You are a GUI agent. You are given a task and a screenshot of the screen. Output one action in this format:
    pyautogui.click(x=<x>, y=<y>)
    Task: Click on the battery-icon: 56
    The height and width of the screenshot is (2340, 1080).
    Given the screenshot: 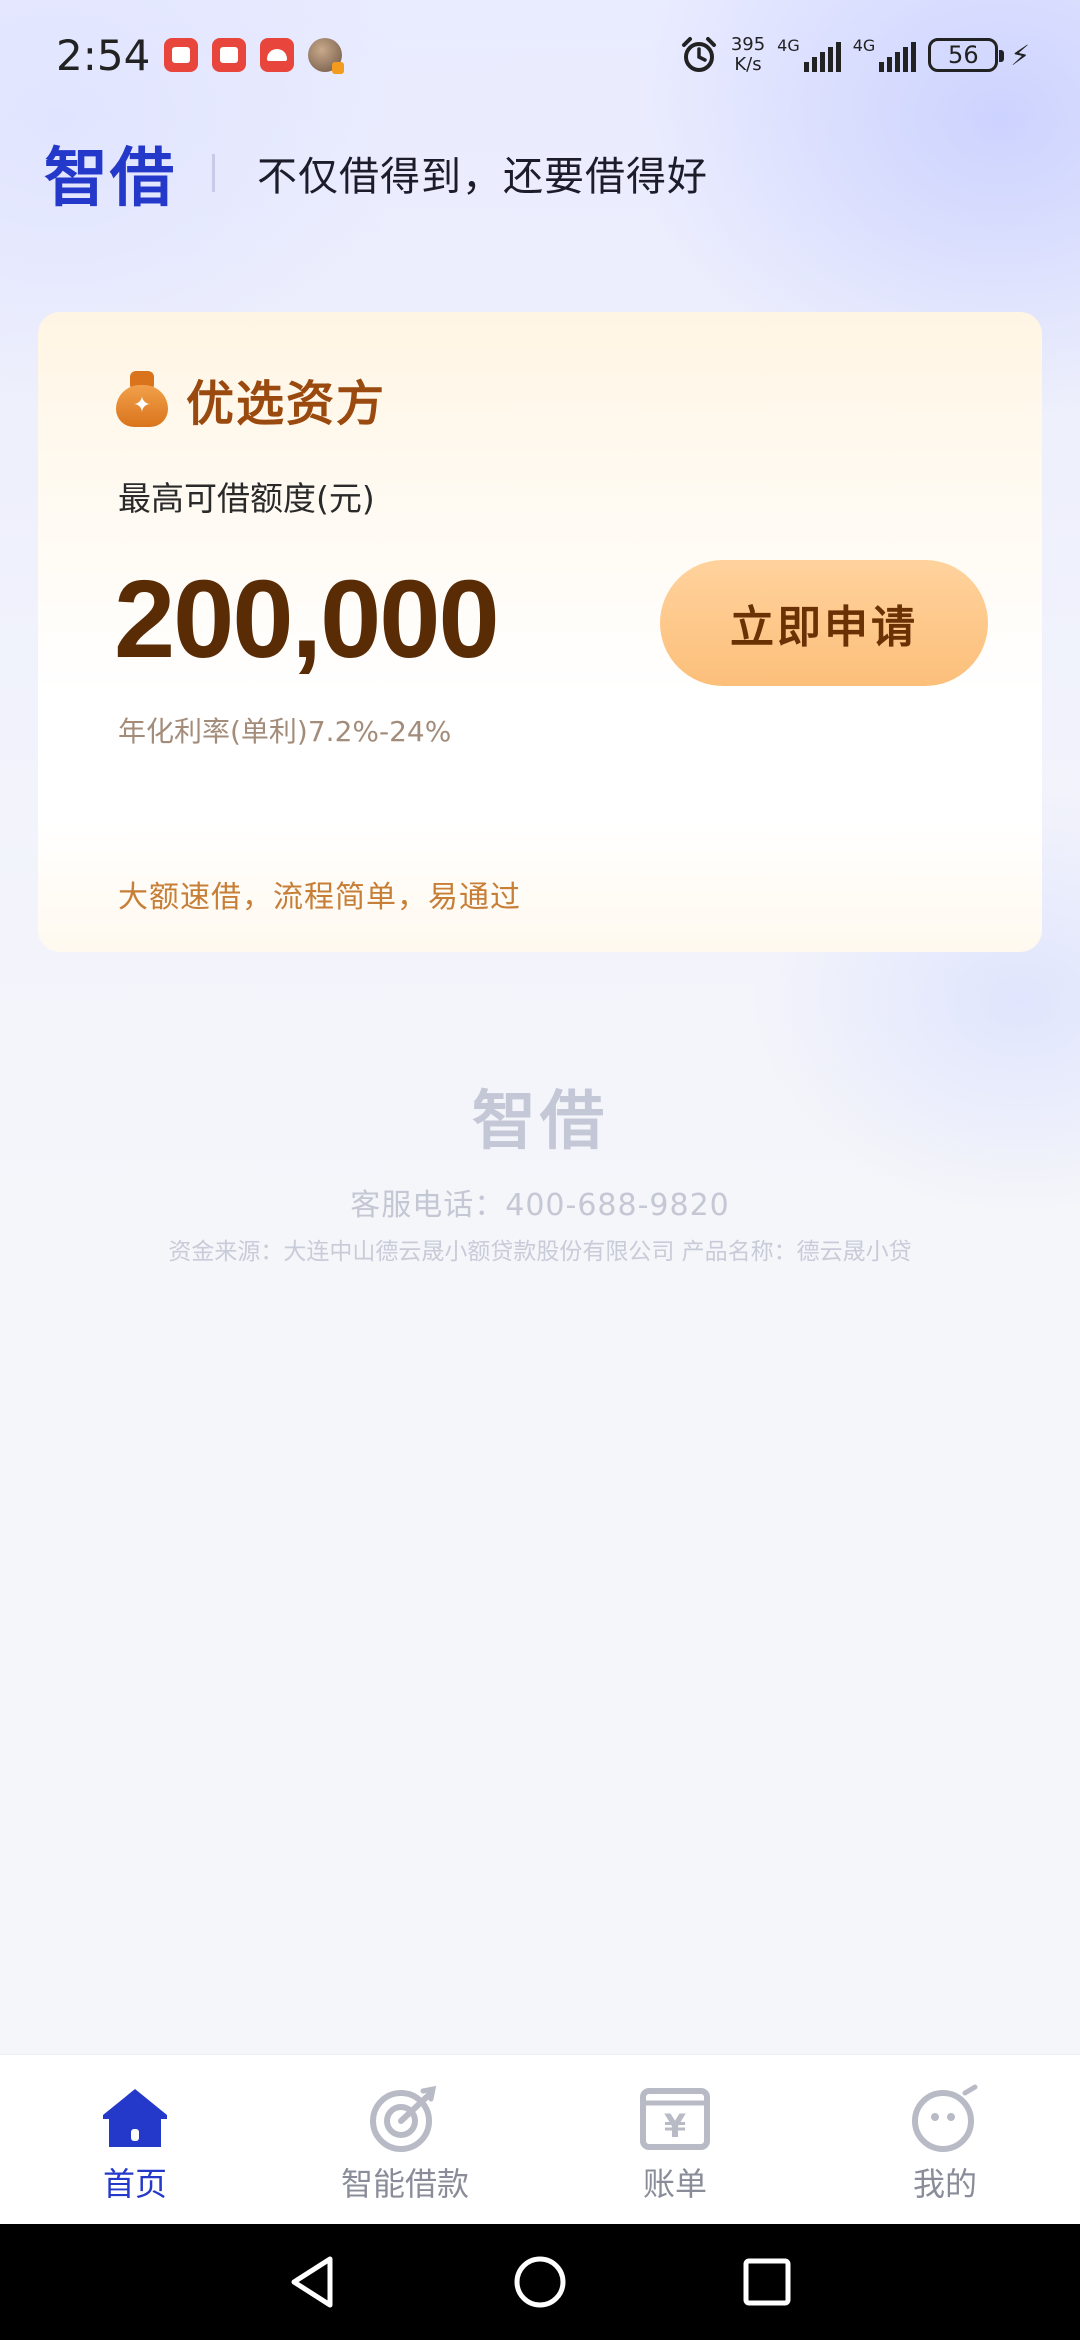 What is the action you would take?
    pyautogui.click(x=966, y=55)
    